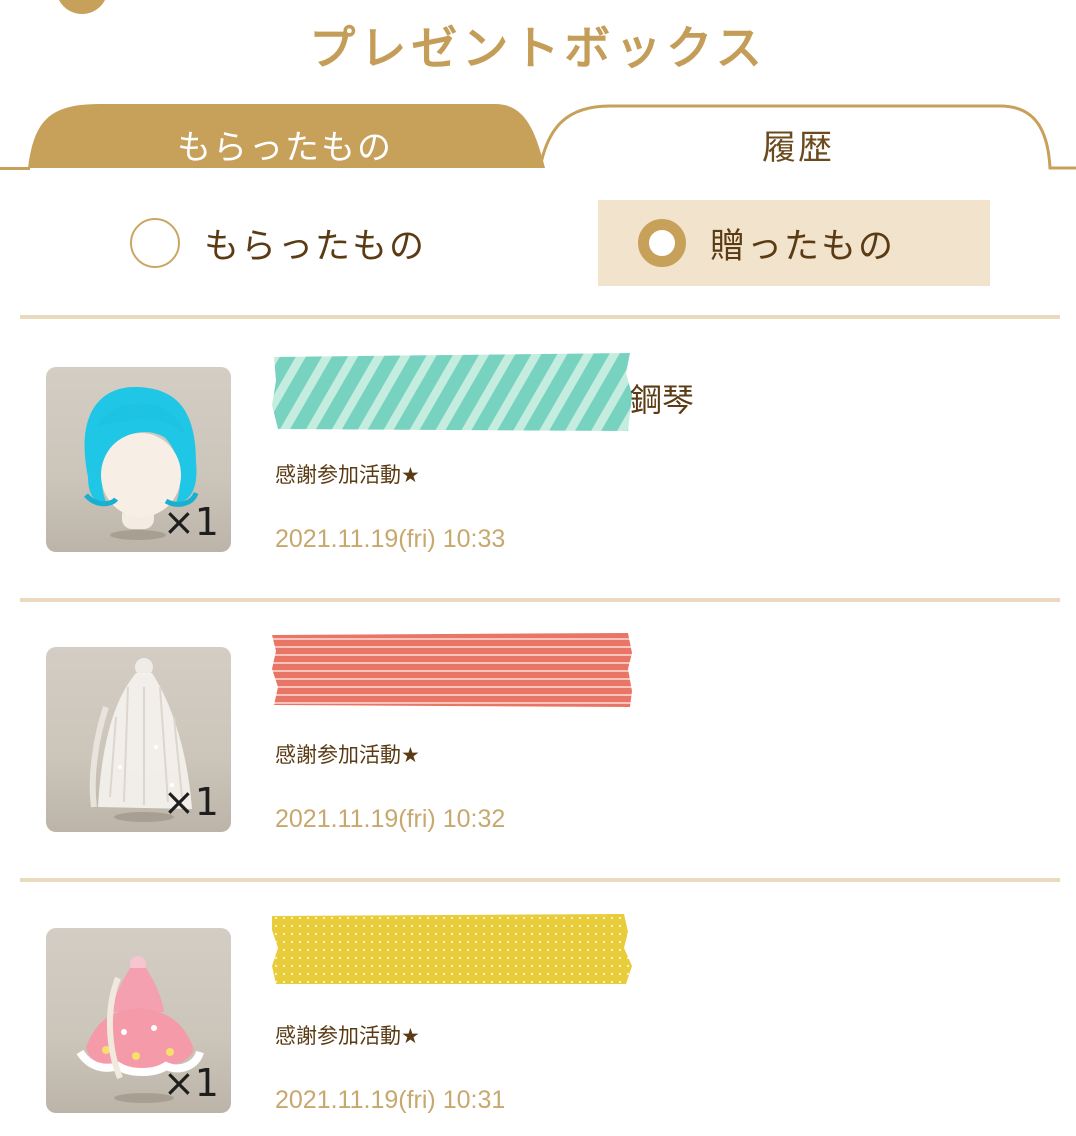 Image resolution: width=1076 pixels, height=1136 pixels. What do you see at coordinates (390, 539) in the screenshot?
I see `gift-timestamp: 2021.11.19(fri) 10:33` at bounding box center [390, 539].